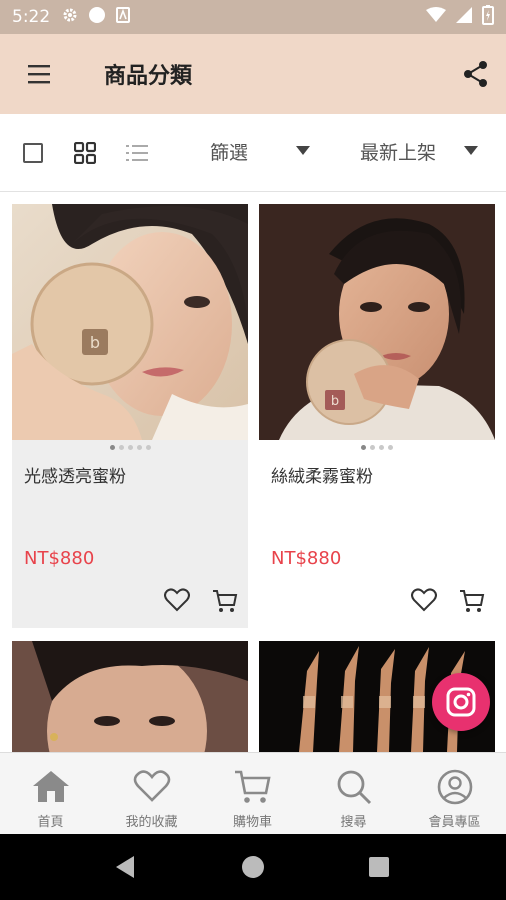 Image resolution: width=506 pixels, height=900 pixels. Describe the element at coordinates (398, 151) in the screenshot. I see `sort-dropdown: 最新上架` at that location.